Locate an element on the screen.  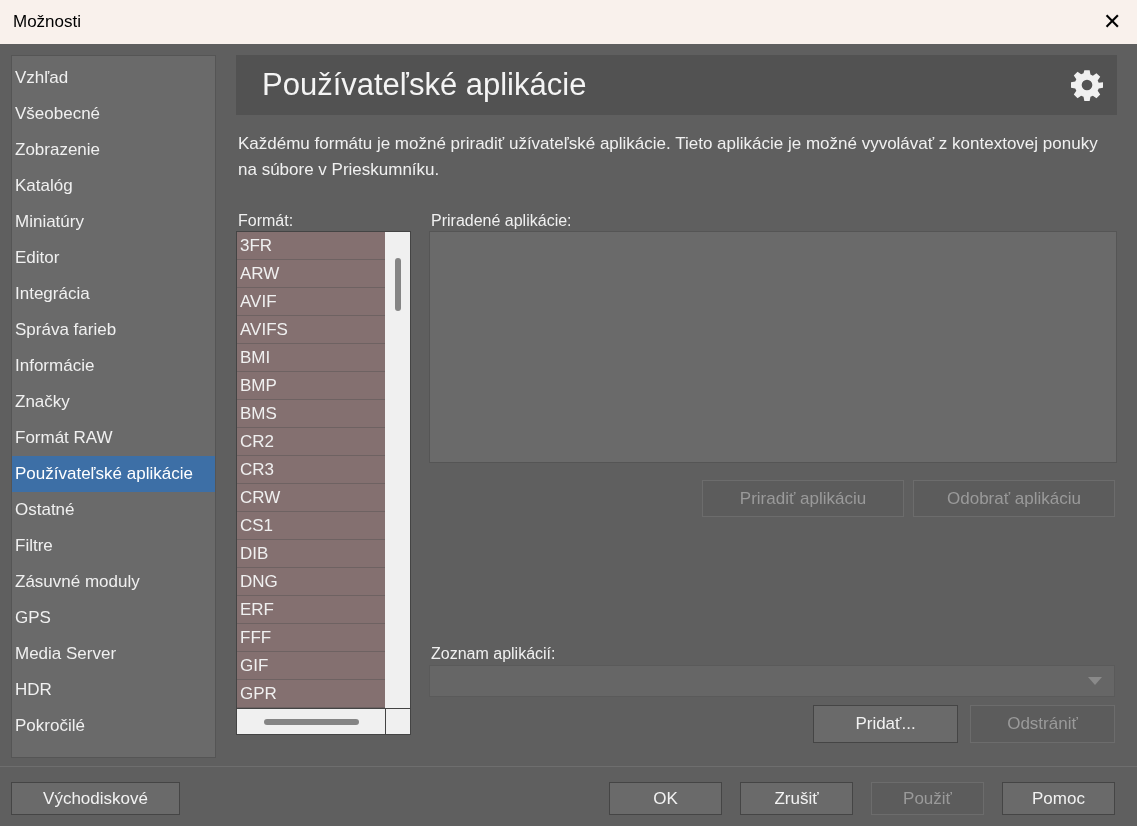
window-title: Možnosti is located at coordinates (47, 22).